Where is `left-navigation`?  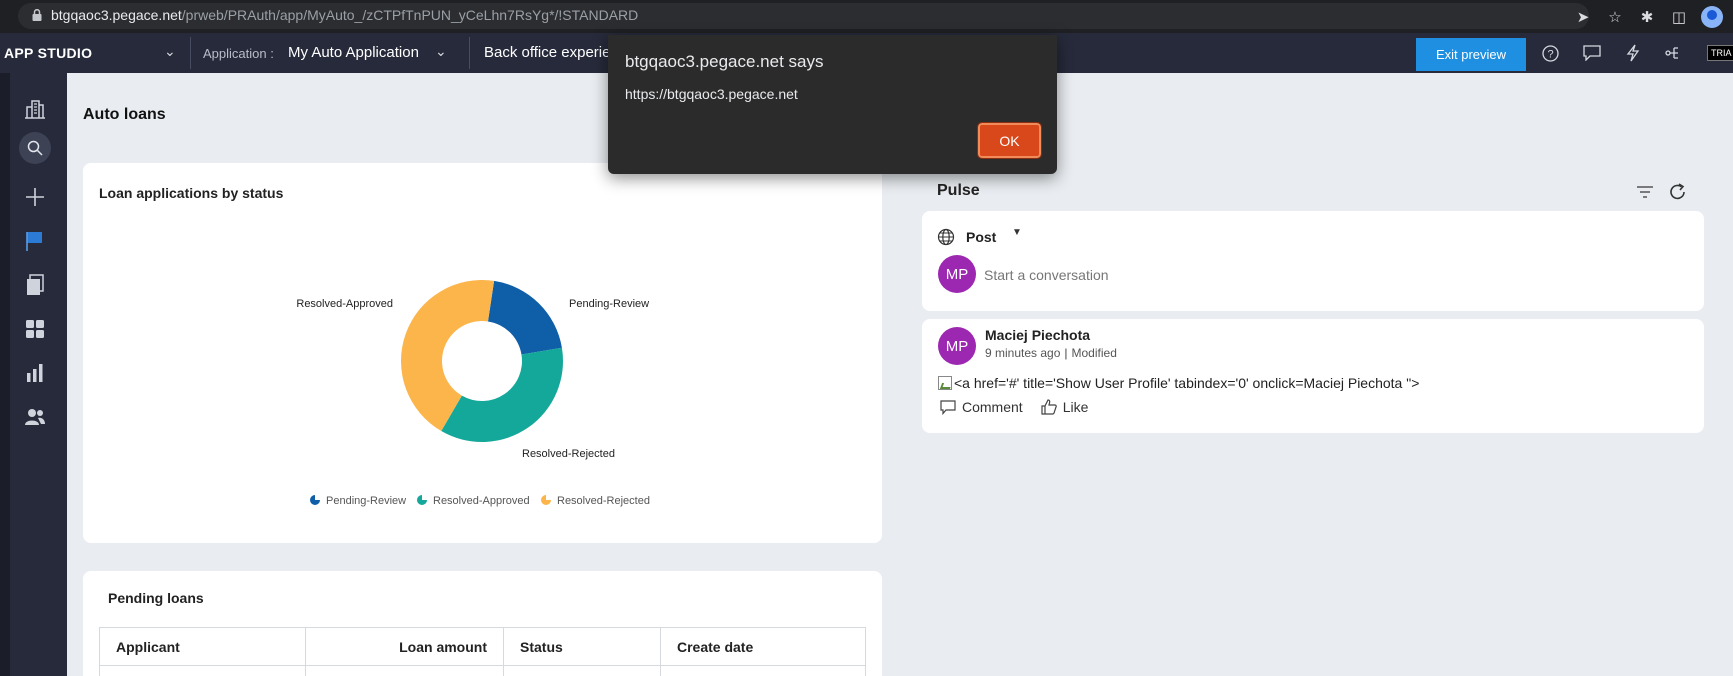
left-navigation is located at coordinates (33, 374).